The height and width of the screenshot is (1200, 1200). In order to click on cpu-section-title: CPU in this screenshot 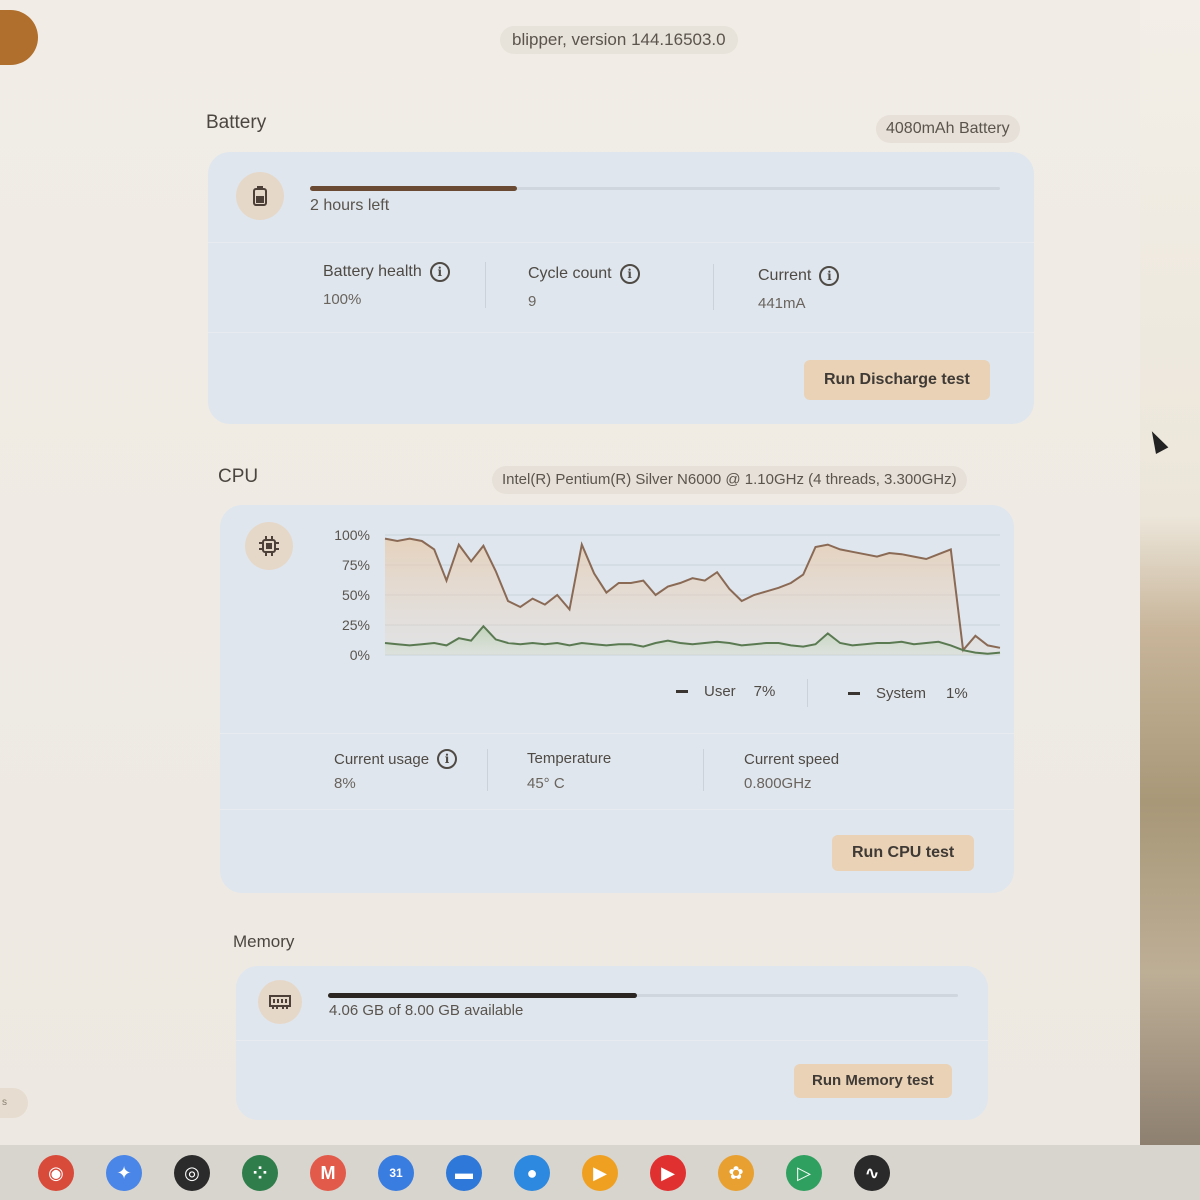, I will do `click(238, 476)`.